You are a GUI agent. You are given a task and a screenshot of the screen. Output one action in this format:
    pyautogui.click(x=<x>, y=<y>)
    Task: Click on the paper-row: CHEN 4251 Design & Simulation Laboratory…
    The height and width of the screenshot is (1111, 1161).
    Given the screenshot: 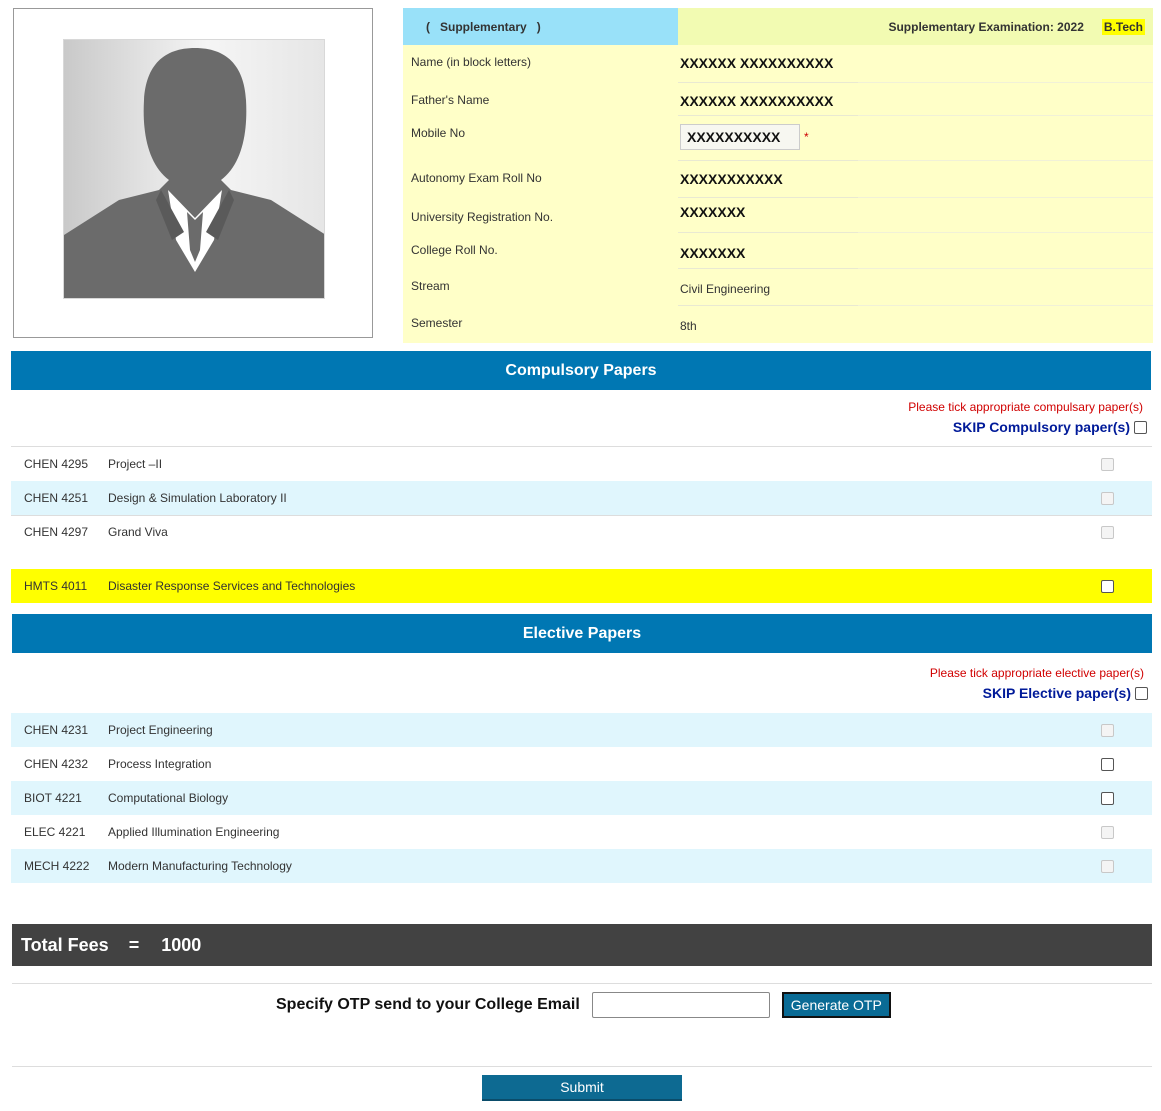 What is the action you would take?
    pyautogui.click(x=581, y=498)
    